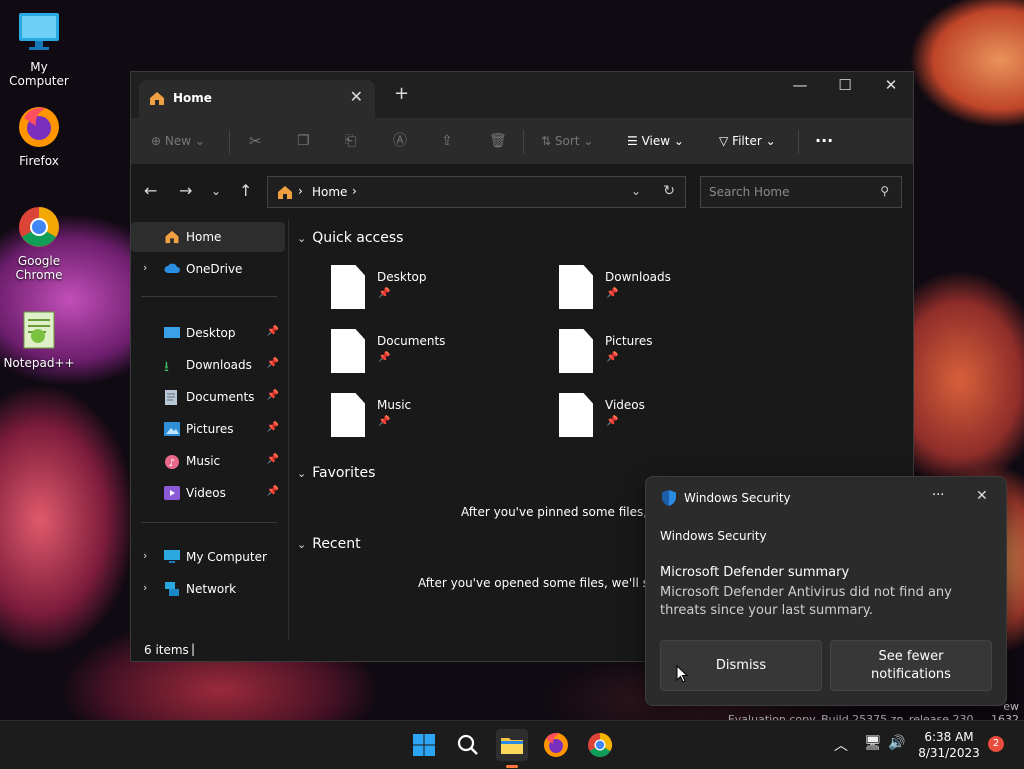 This screenshot has height=769, width=1024. Describe the element at coordinates (664, 291) in the screenshot. I see `quick-access-item: Downloads 📌` at that location.